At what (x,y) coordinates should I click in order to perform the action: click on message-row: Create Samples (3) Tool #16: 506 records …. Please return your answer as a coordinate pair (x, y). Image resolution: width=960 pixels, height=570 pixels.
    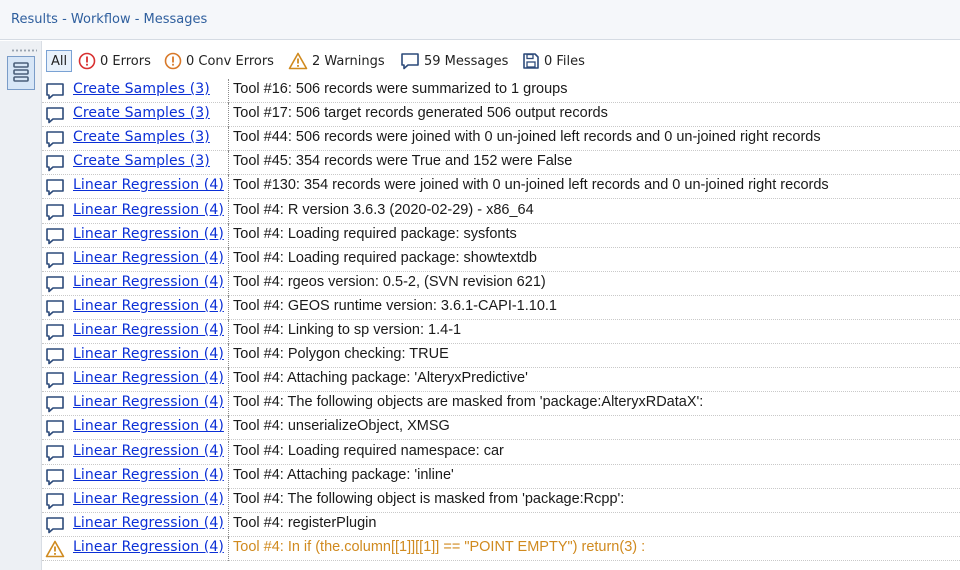
    Looking at the image, I should click on (501, 91).